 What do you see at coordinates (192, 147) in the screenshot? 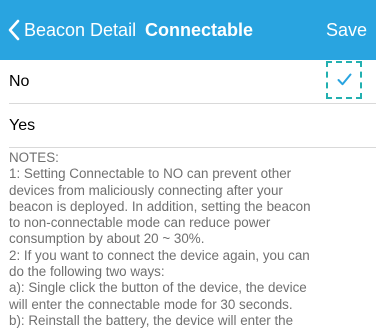
I see `row-divider` at bounding box center [192, 147].